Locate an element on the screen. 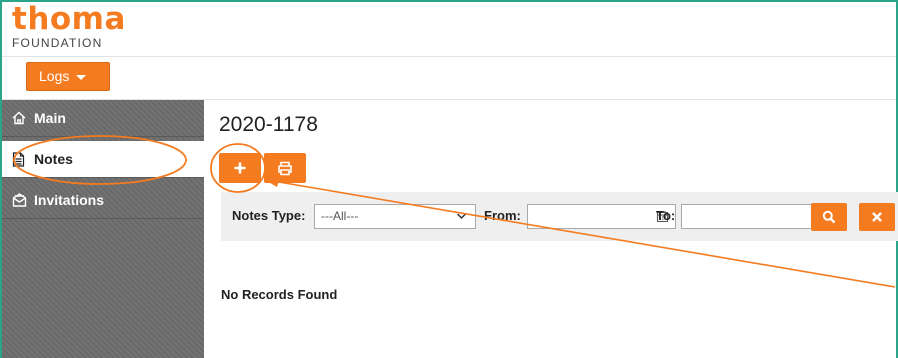 Image resolution: width=898 pixels, height=358 pixels. document-icon is located at coordinates (23, 159).